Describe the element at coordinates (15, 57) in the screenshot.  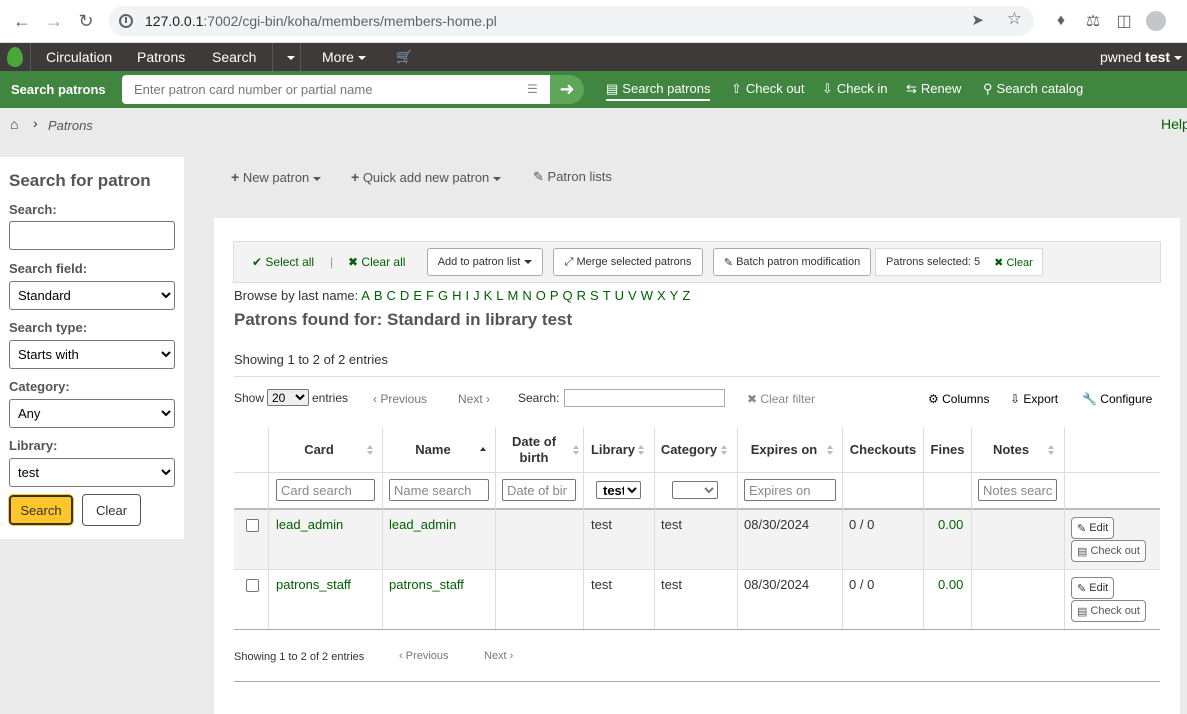
I see `koha-logo-icon` at that location.